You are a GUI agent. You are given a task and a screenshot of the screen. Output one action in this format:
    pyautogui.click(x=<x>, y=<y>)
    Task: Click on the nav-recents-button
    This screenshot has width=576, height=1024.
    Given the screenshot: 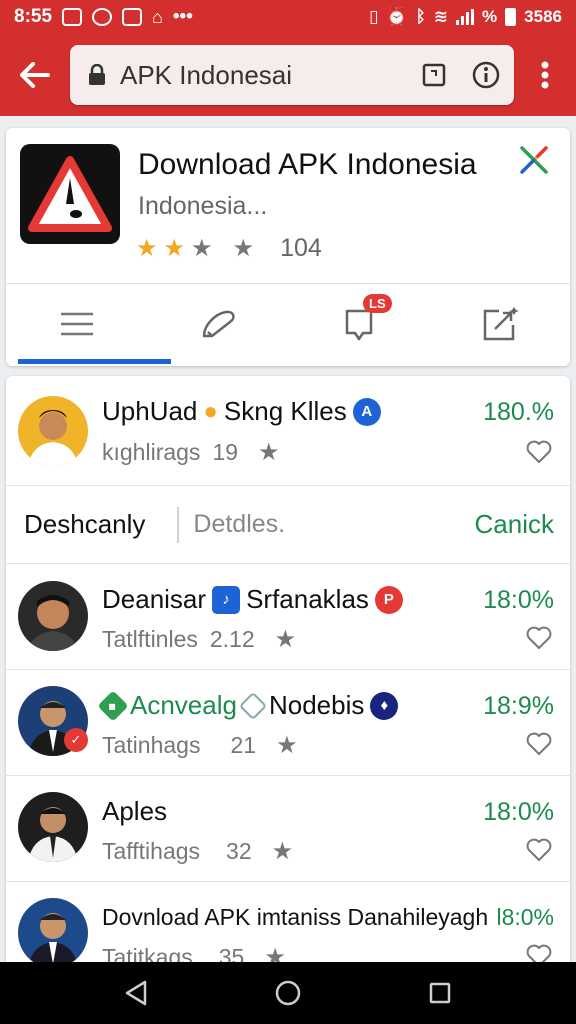 What is the action you would take?
    pyautogui.click(x=440, y=993)
    